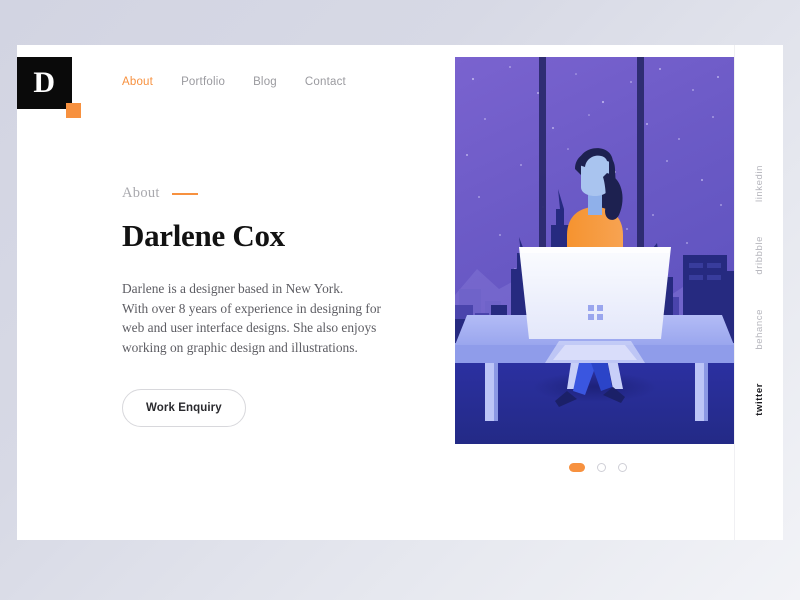 The height and width of the screenshot is (600, 800). Describe the element at coordinates (233, 288) in the screenshot. I see `bio-line: Darlene is a designer based in New York.` at that location.